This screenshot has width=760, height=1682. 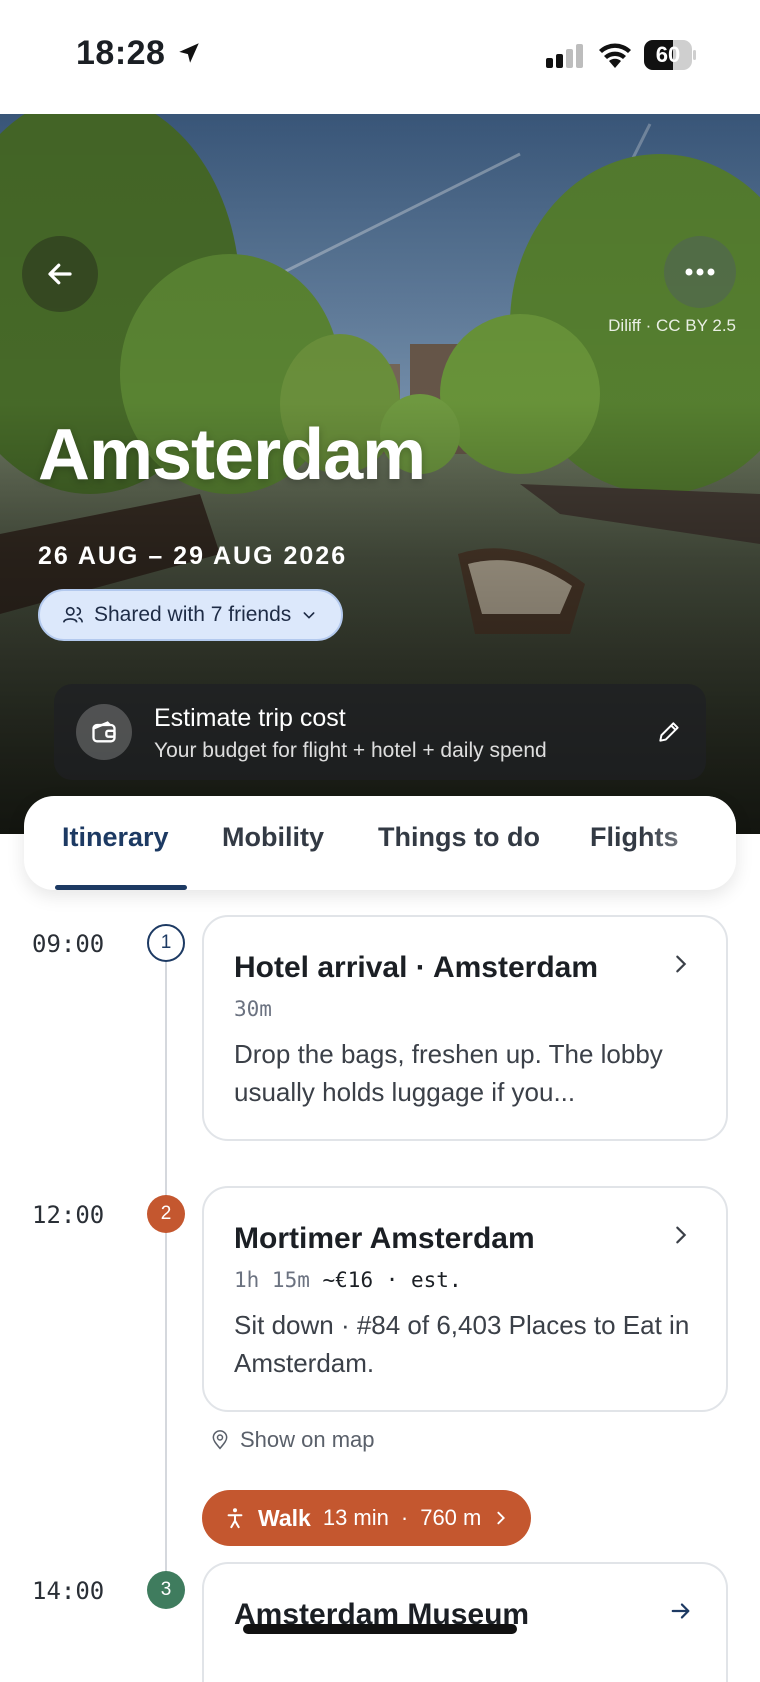 I want to click on item-title: Hotel arrival · Amsterdam, so click(x=416, y=967).